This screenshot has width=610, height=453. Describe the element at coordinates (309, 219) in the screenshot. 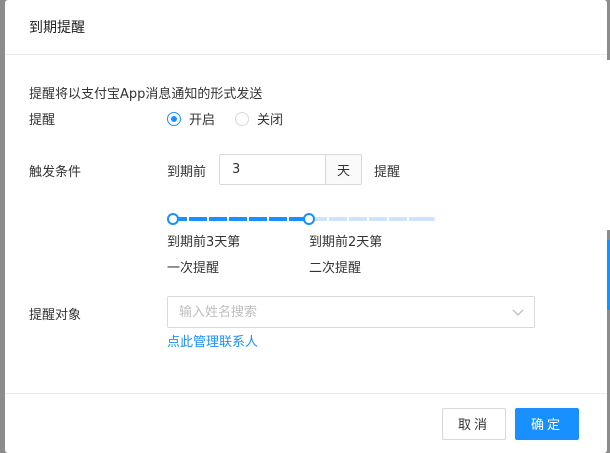

I see `slider-handle-second` at that location.